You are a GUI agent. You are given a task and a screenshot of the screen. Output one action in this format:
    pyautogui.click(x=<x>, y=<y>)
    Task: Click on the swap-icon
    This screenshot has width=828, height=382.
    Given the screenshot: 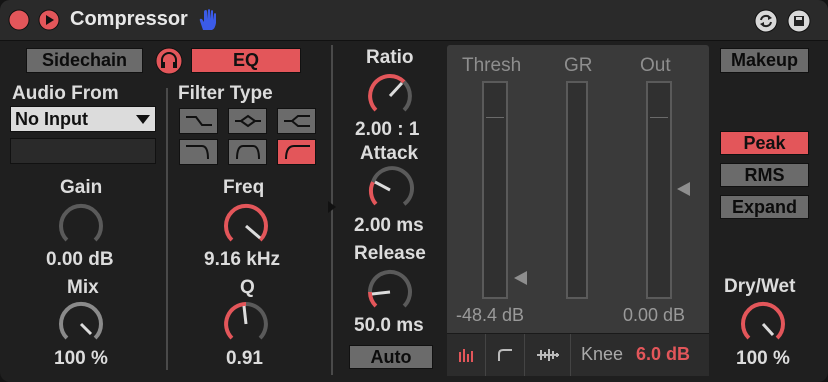 What is the action you would take?
    pyautogui.click(x=766, y=21)
    